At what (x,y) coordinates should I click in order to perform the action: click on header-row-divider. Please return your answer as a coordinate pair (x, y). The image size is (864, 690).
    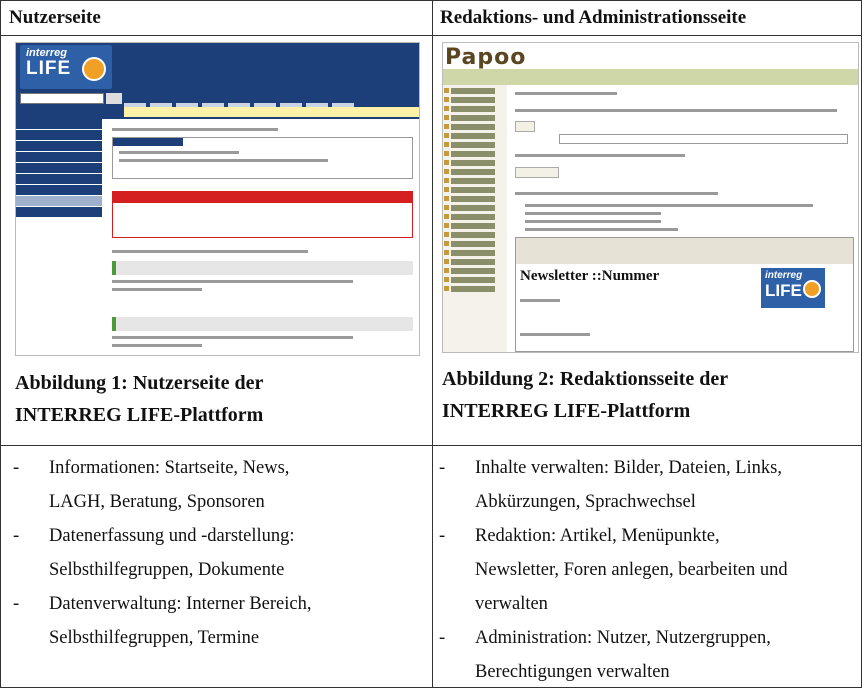
    Looking at the image, I should click on (431, 35).